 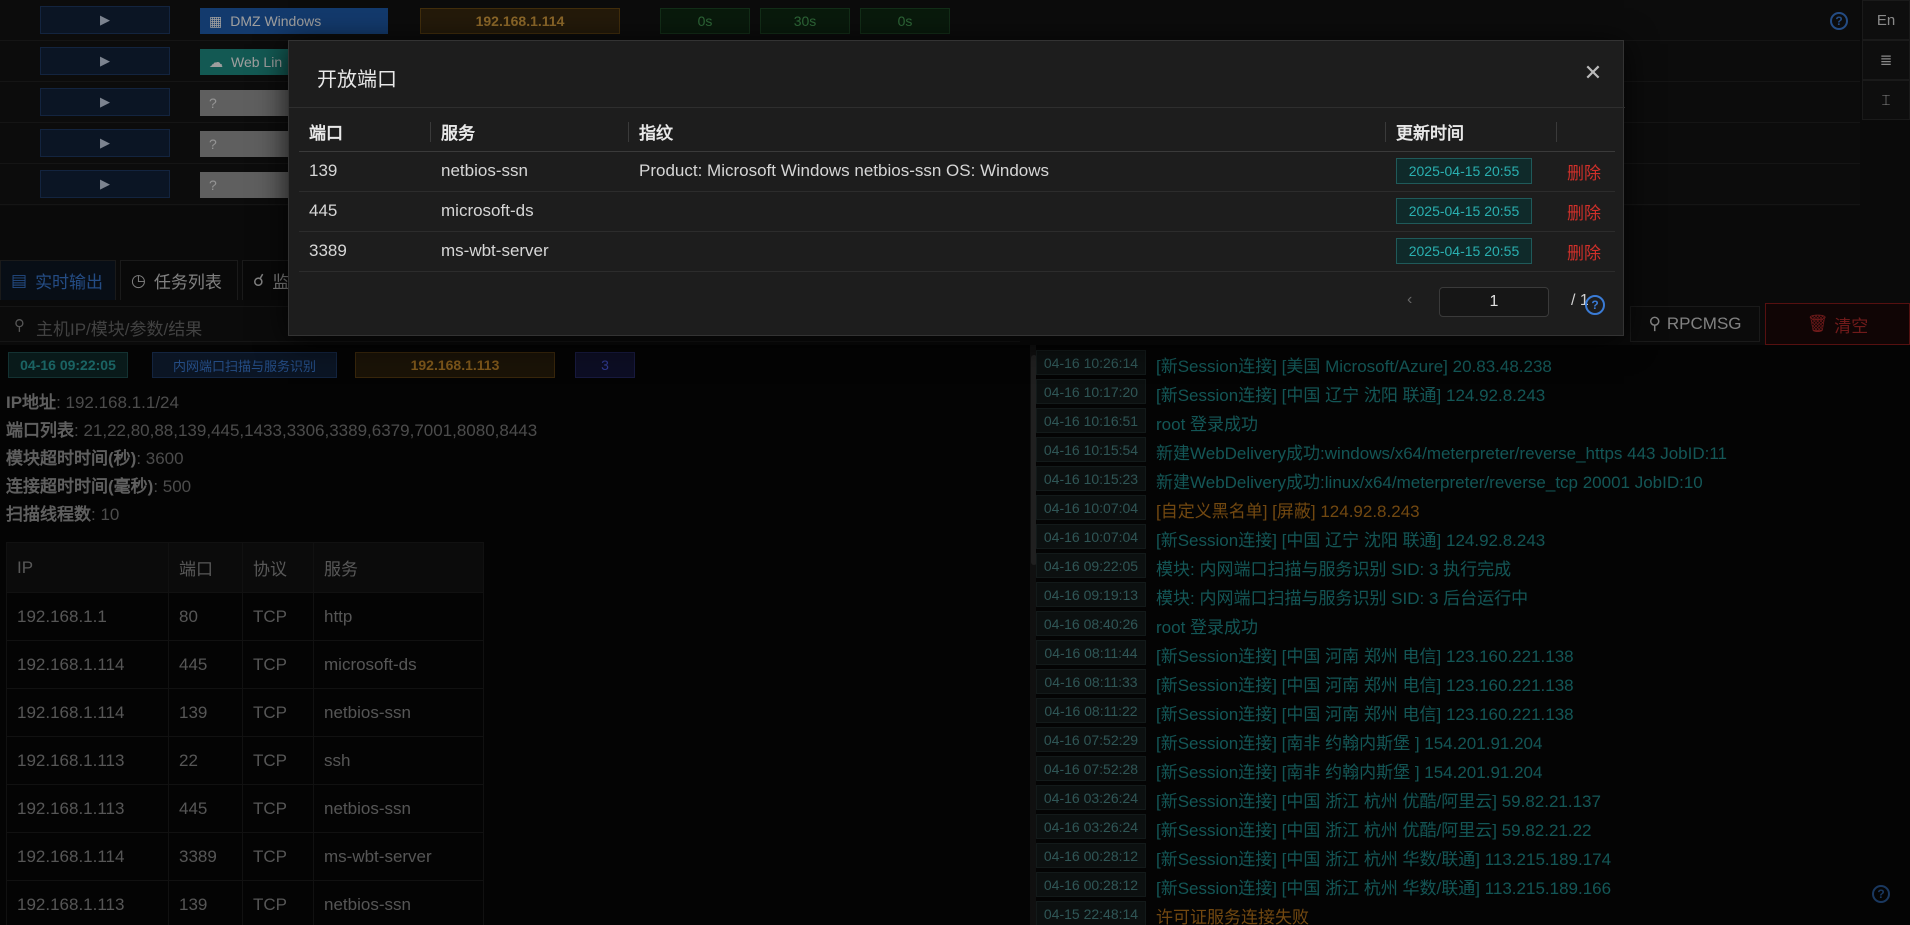 What do you see at coordinates (1464, 171) in the screenshot?
I see `updated-time-tag: 2025-04-15 20:55` at bounding box center [1464, 171].